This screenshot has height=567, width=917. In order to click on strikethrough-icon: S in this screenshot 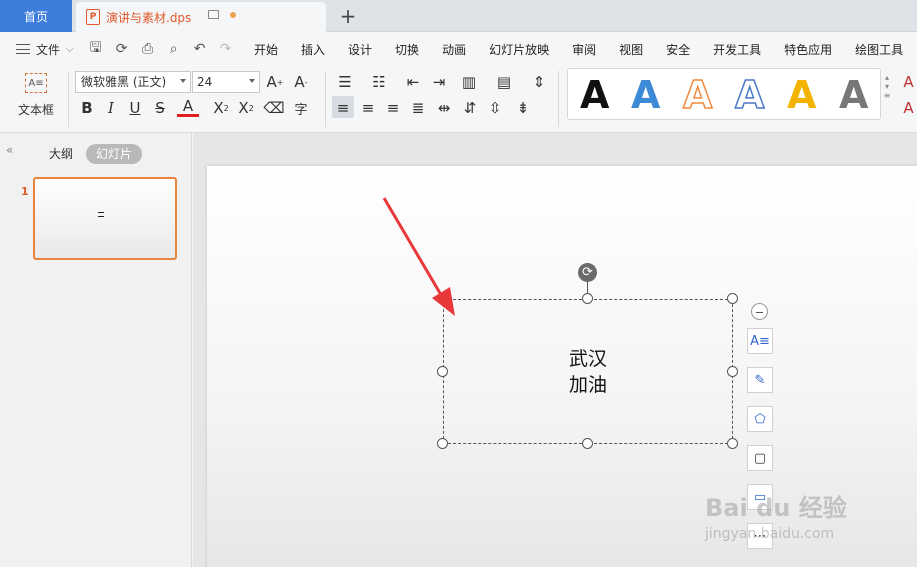, I will do `click(160, 108)`.